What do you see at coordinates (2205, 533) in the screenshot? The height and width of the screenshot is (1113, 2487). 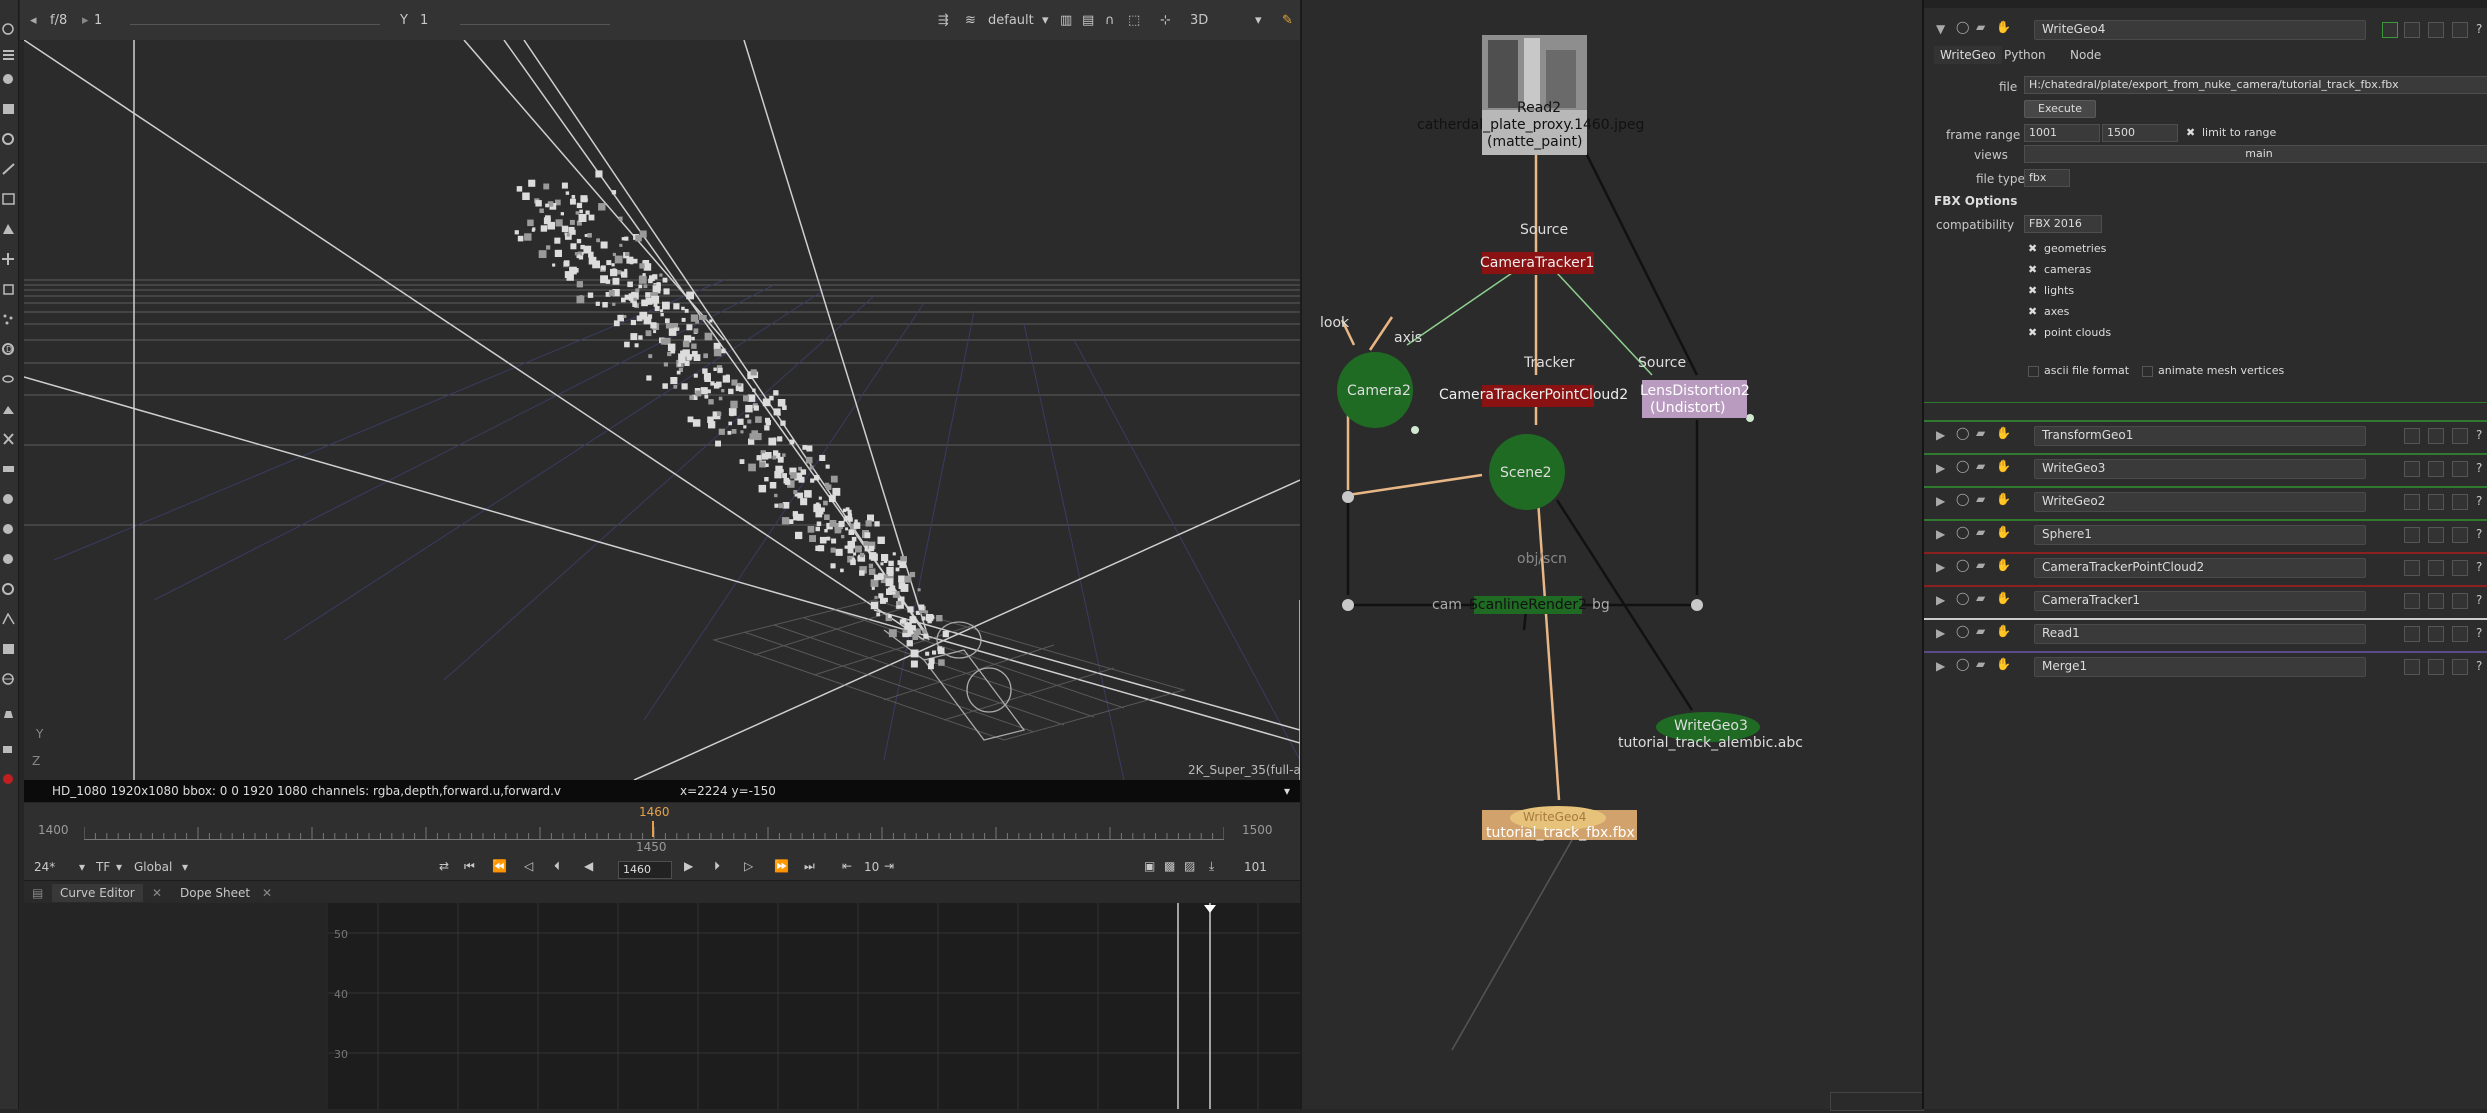 I see `node-panel-row: ▶ ◯ ▰ ✋ Sphere1?` at bounding box center [2205, 533].